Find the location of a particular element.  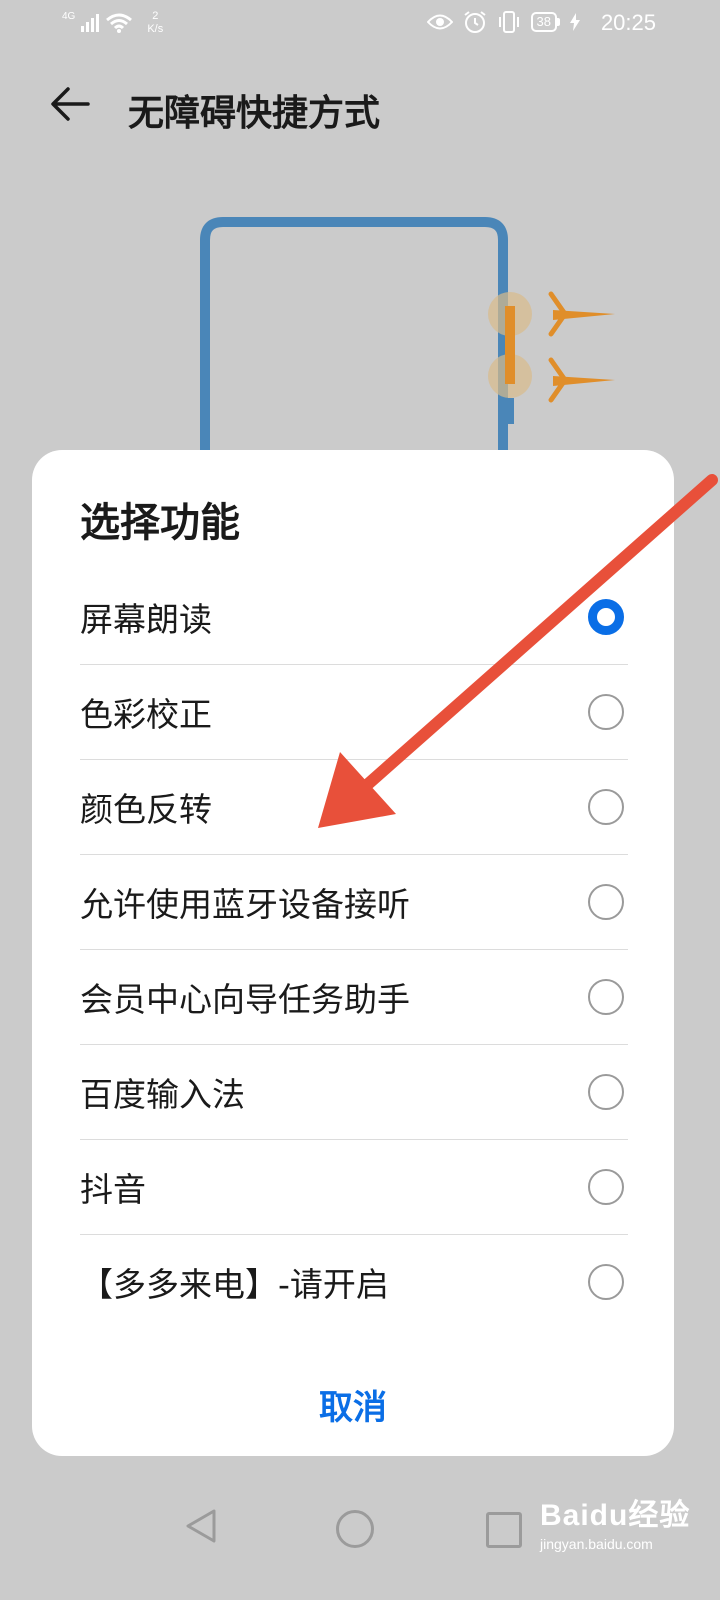

nav-recents-icon is located at coordinates (504, 1530).